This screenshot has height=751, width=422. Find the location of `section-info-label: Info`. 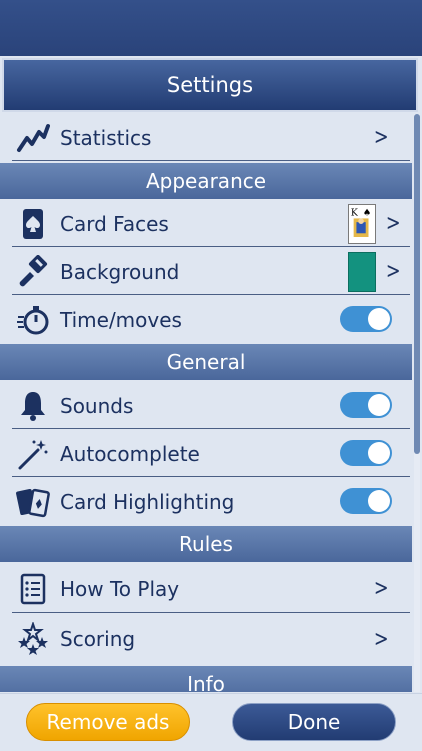

section-info-label: Info is located at coordinates (206, 682).